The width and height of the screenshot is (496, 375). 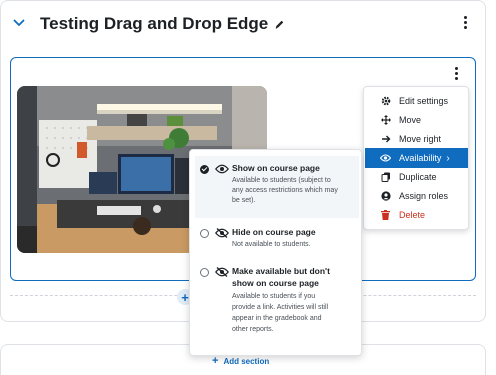 I want to click on option-description-line: appear in the gradebook and, so click(x=277, y=318).